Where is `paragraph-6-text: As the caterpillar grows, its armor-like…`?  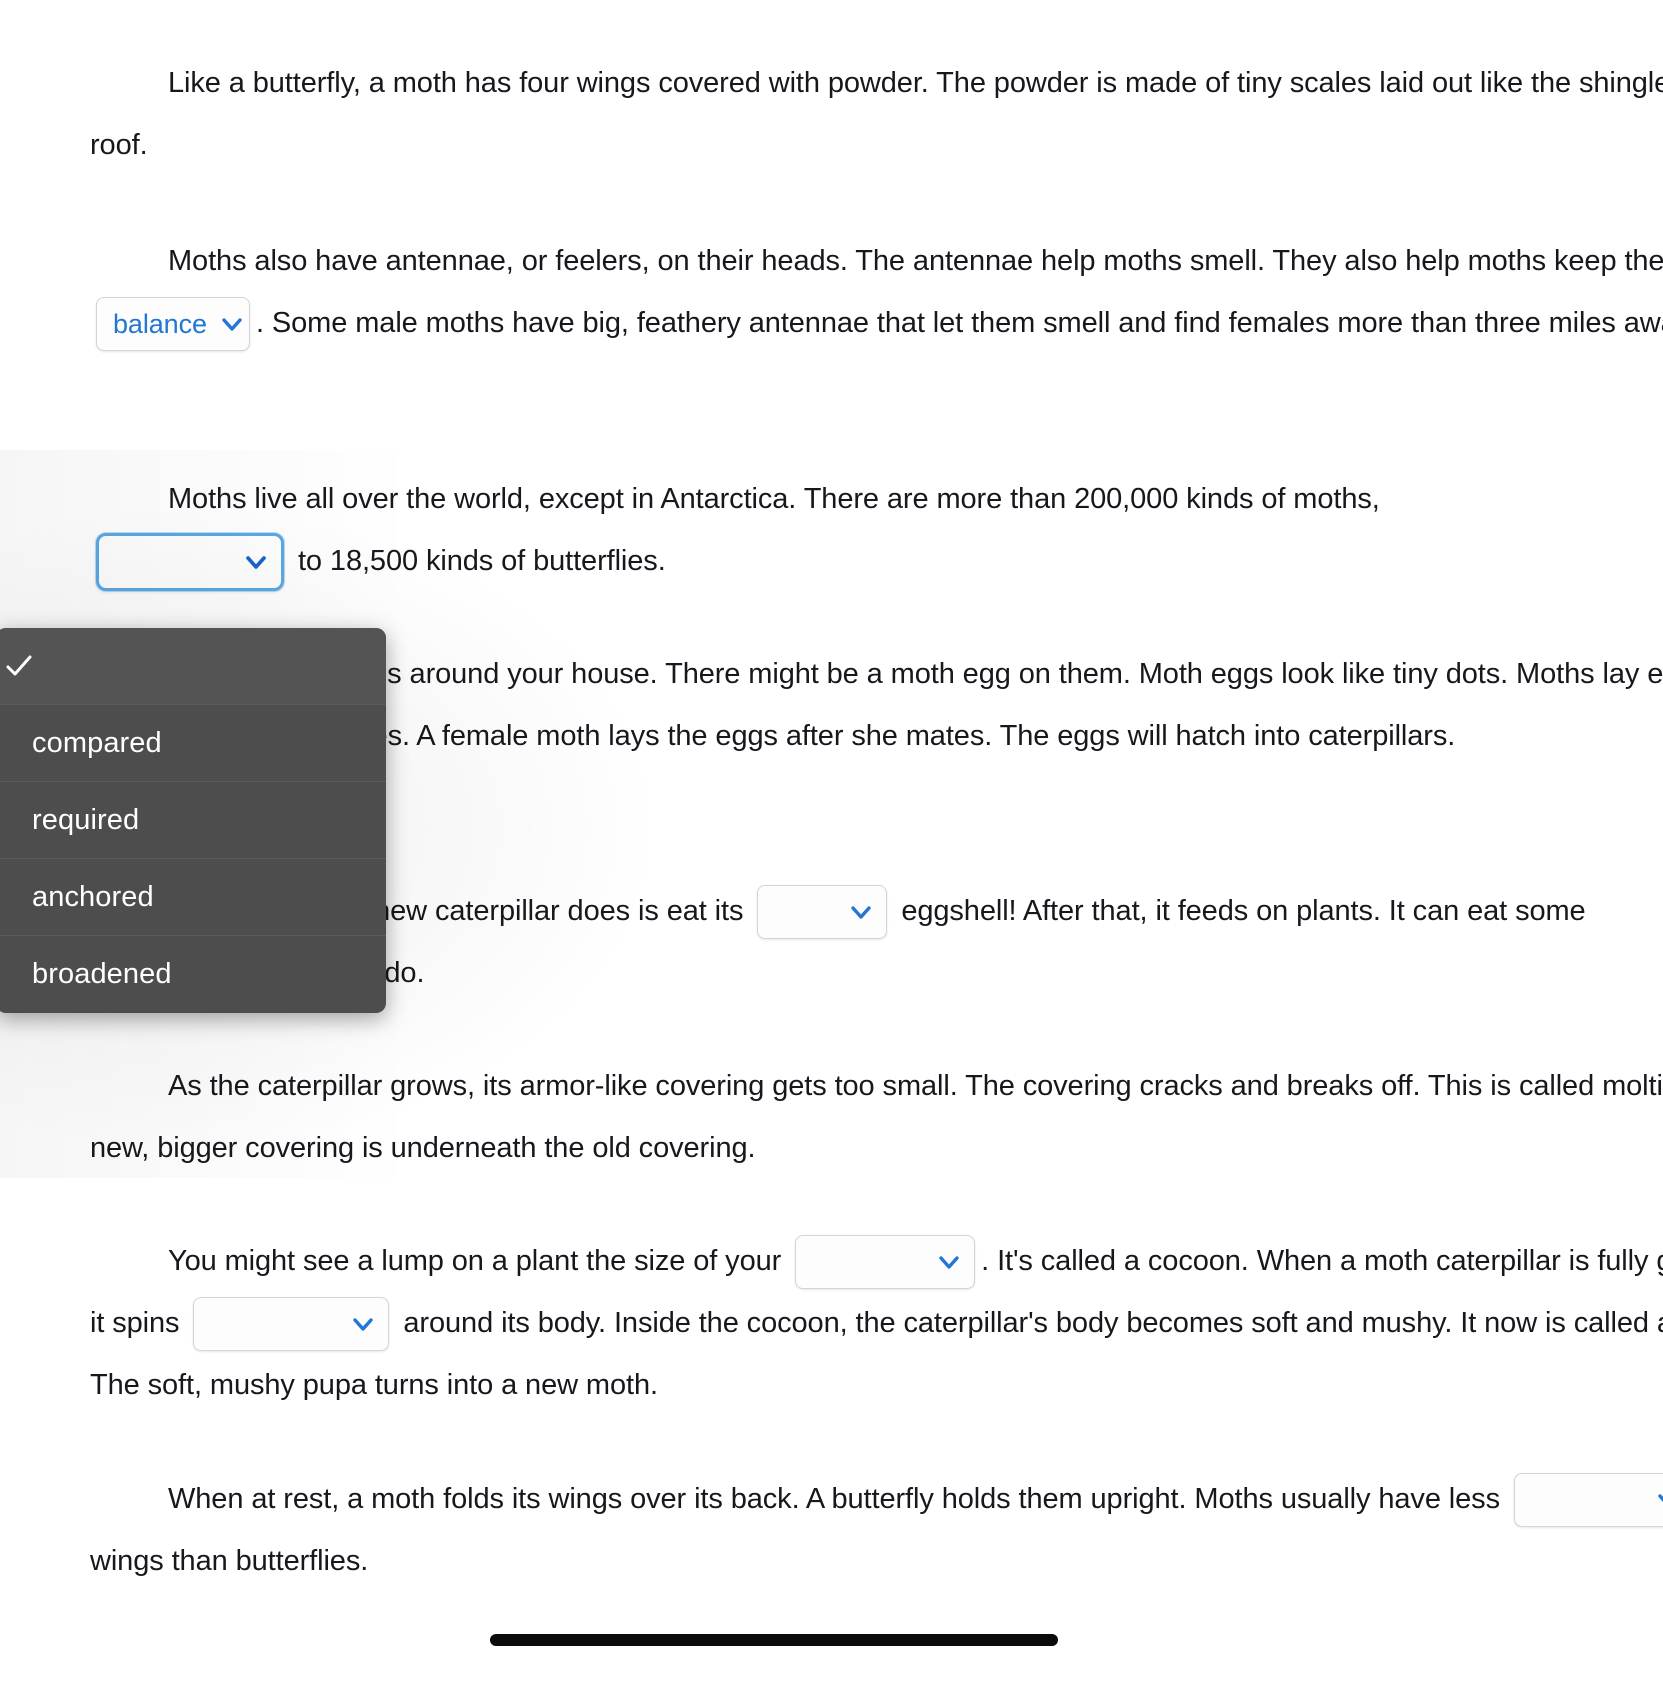
paragraph-6-text: As the caterpillar grows, its armor-like… is located at coordinates (876, 1117).